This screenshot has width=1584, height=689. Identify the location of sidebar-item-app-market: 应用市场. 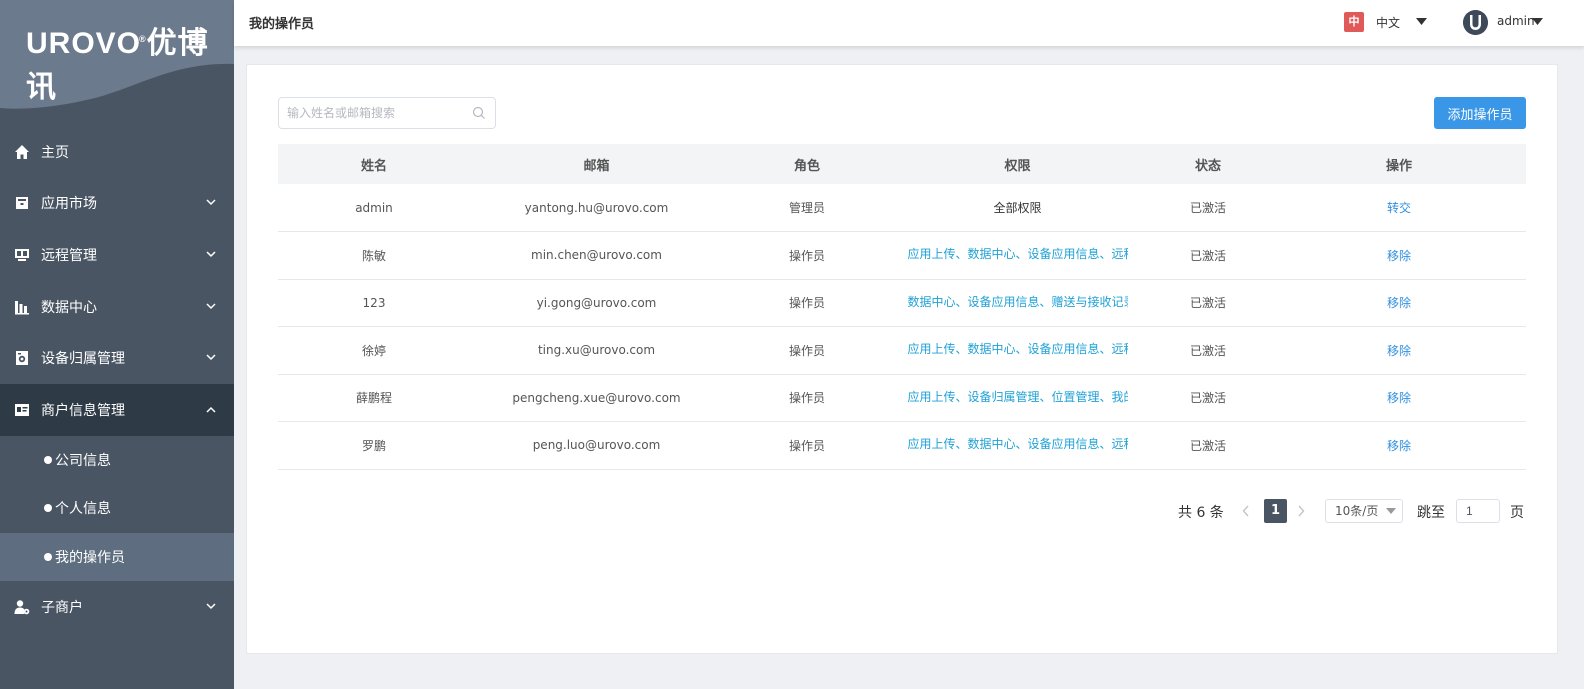
(117, 204).